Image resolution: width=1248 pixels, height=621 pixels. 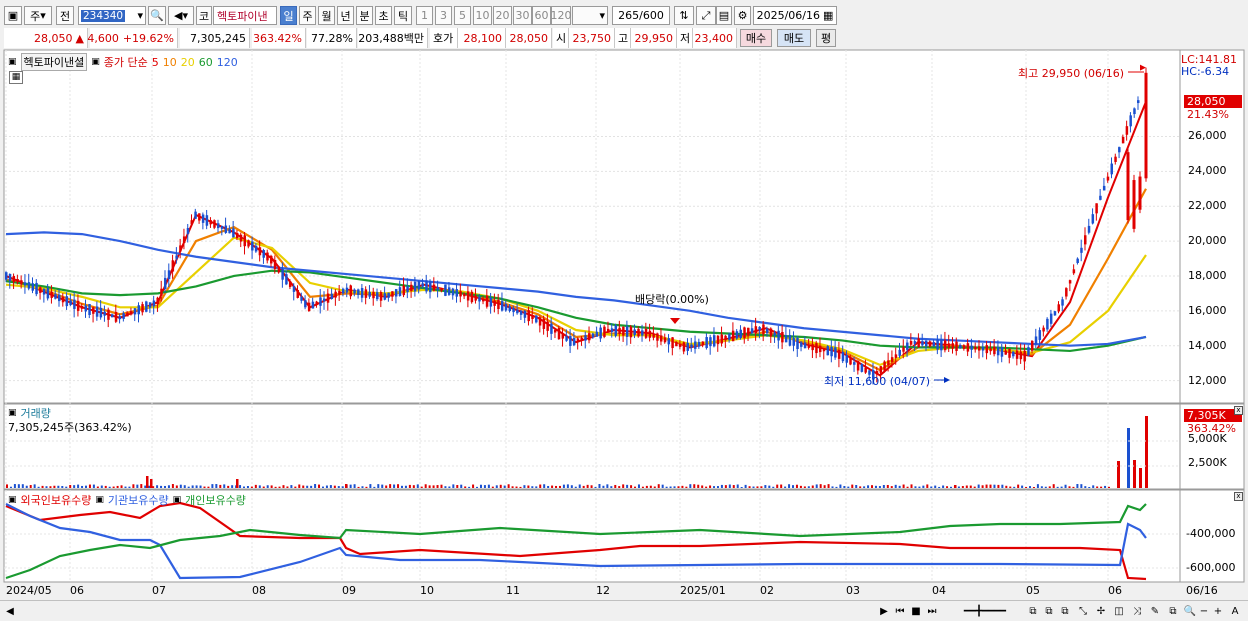 What do you see at coordinates (1101, 611) in the screenshot?
I see `crosshair-icon: ✢` at bounding box center [1101, 611].